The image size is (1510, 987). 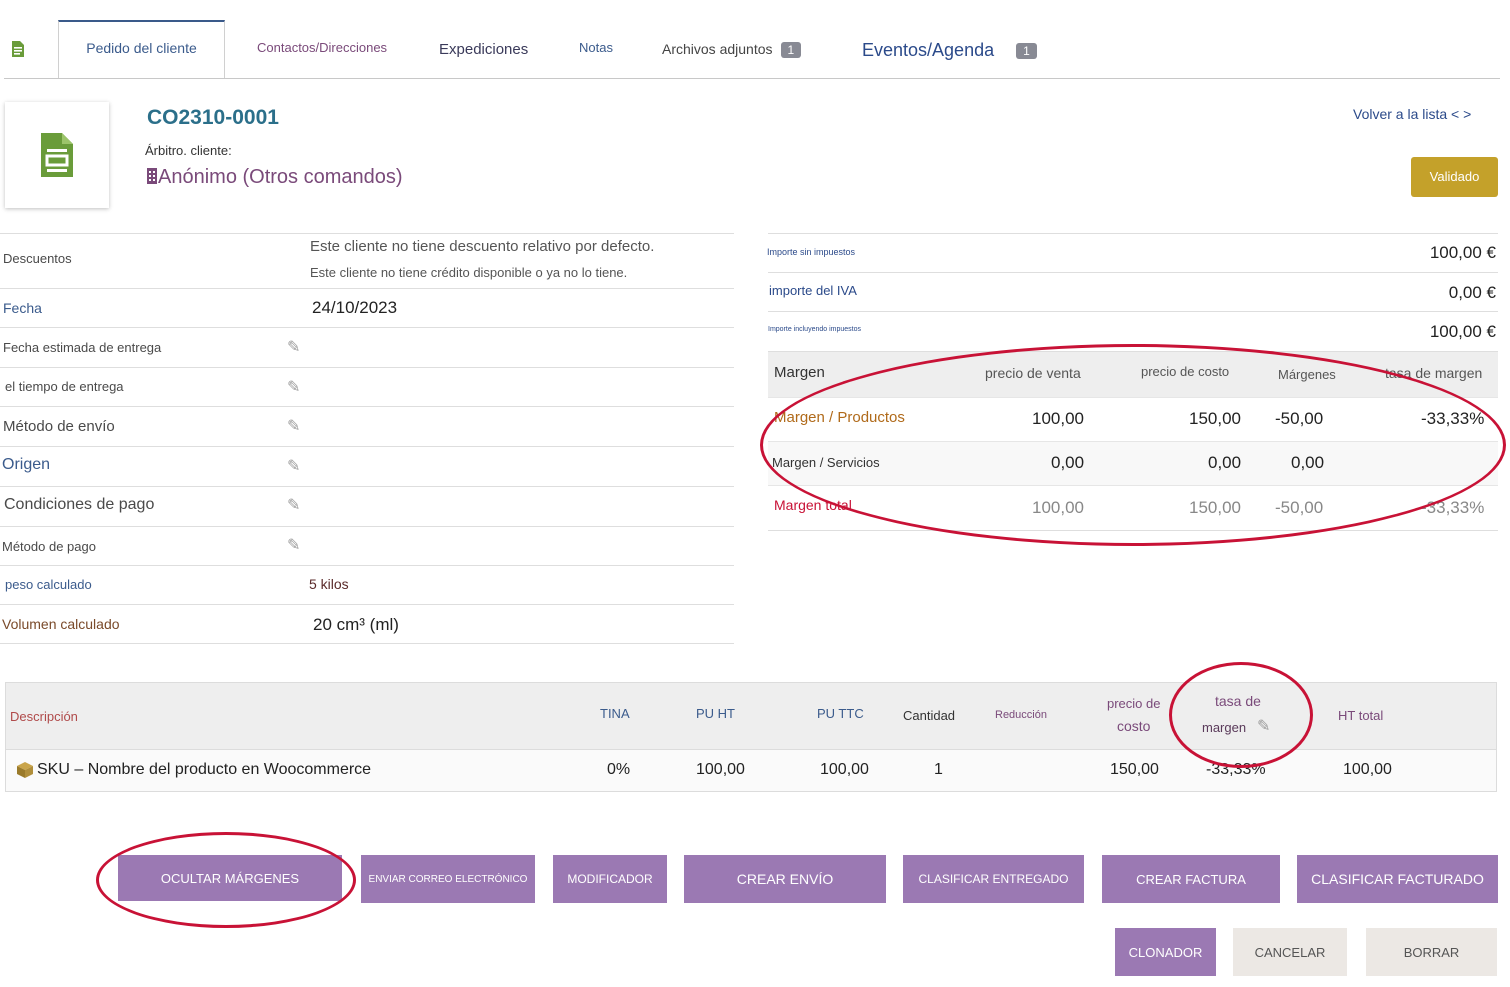 What do you see at coordinates (717, 49) in the screenshot?
I see `tab-attachments-label: Archivos adjuntos` at bounding box center [717, 49].